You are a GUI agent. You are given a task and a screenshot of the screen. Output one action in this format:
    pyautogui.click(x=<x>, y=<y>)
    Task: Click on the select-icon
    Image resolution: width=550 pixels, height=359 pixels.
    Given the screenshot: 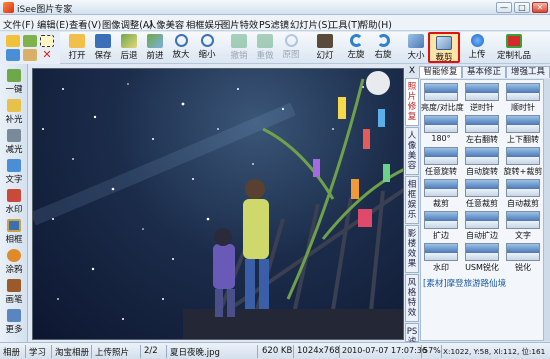 What is the action you would take?
    pyautogui.click(x=47, y=41)
    